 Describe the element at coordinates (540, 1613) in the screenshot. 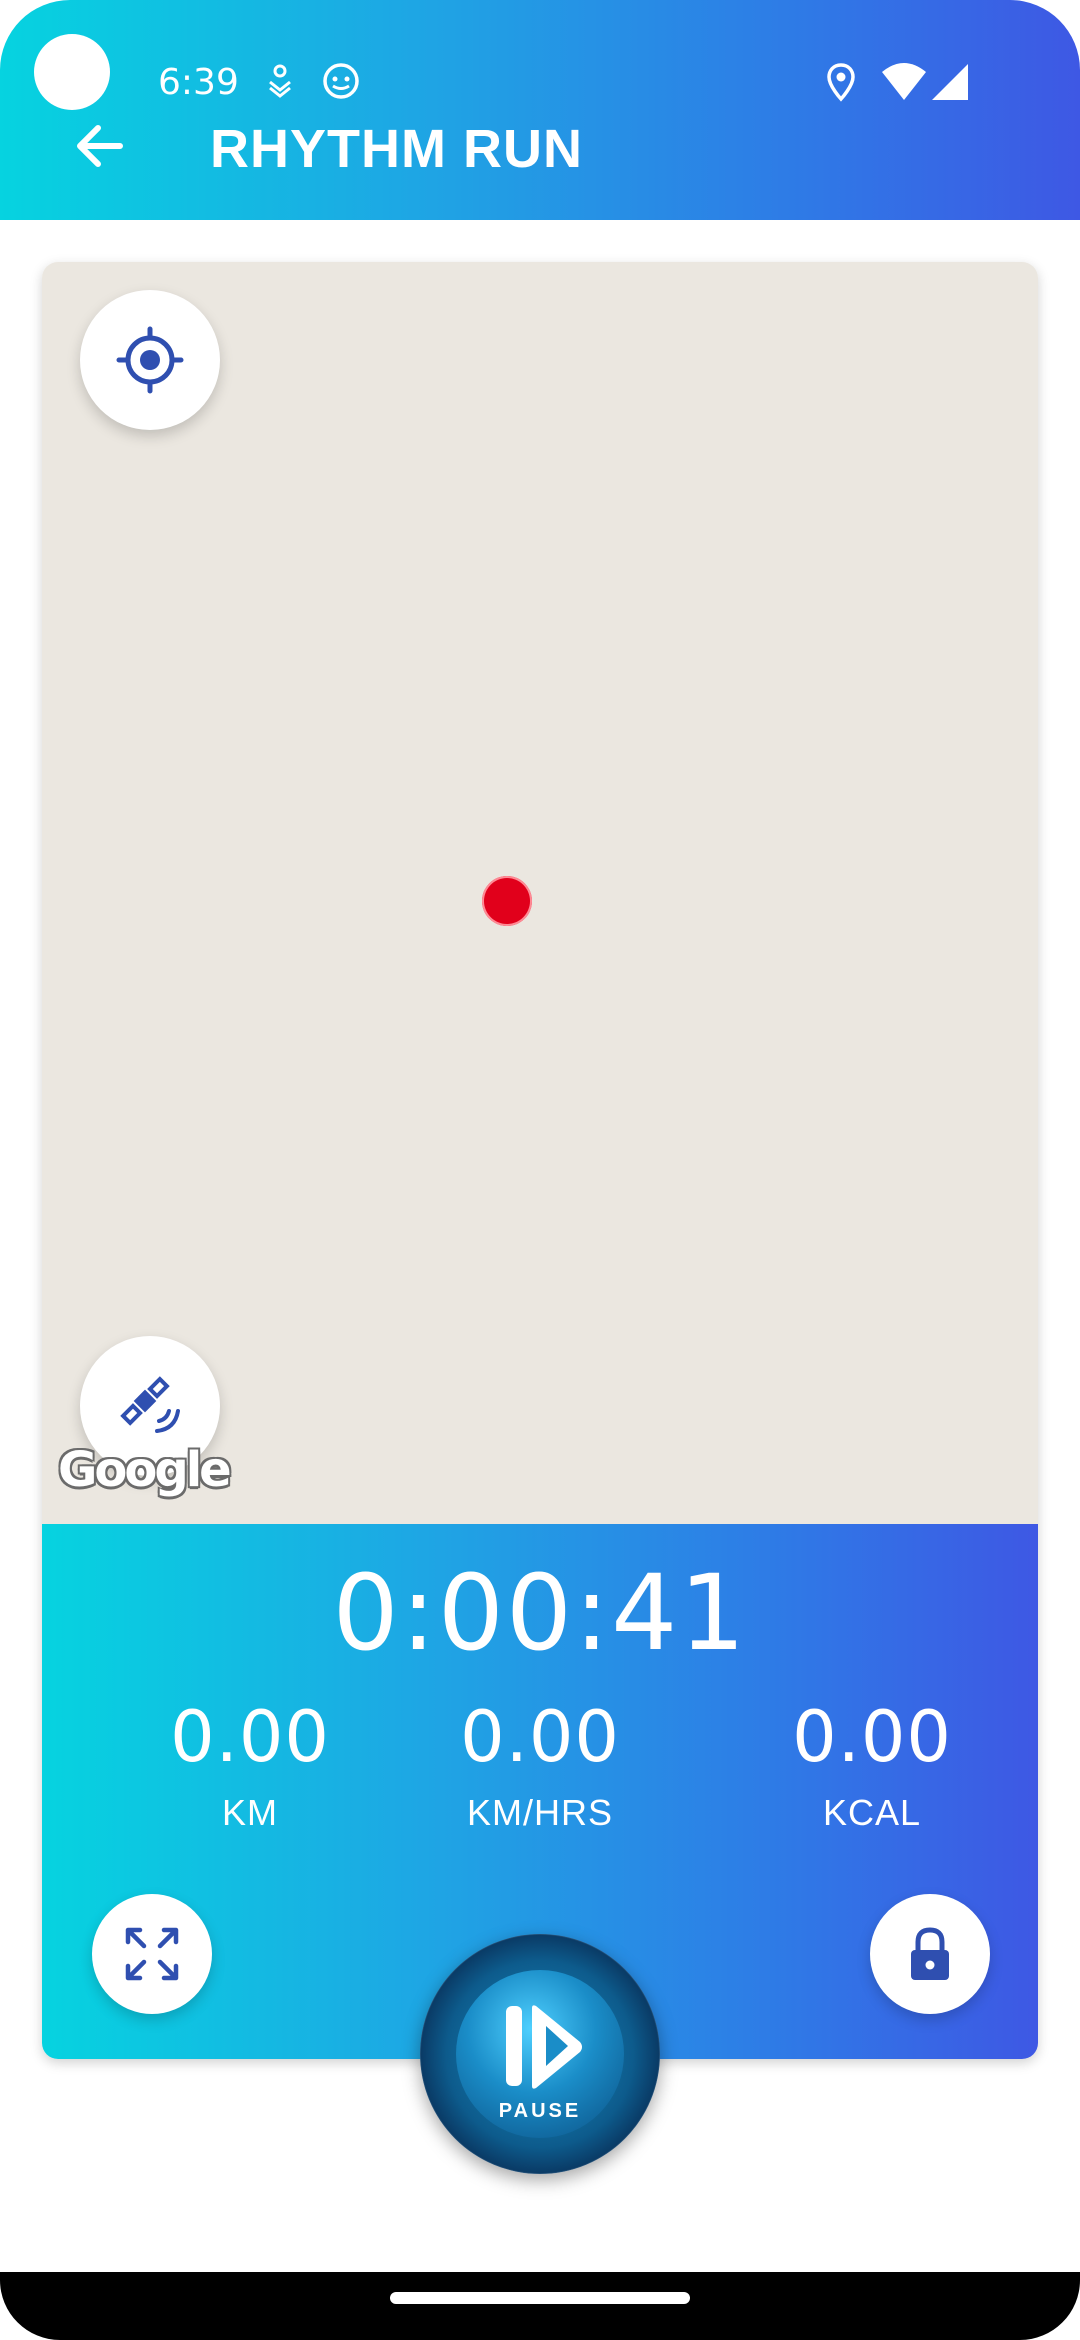

I see `elapsed-time: 0:00:41` at that location.